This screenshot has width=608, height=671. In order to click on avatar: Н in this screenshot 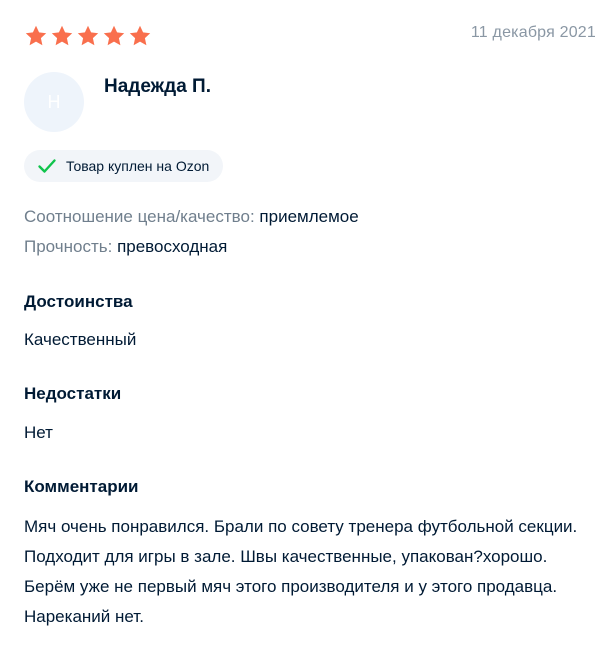, I will do `click(54, 102)`.